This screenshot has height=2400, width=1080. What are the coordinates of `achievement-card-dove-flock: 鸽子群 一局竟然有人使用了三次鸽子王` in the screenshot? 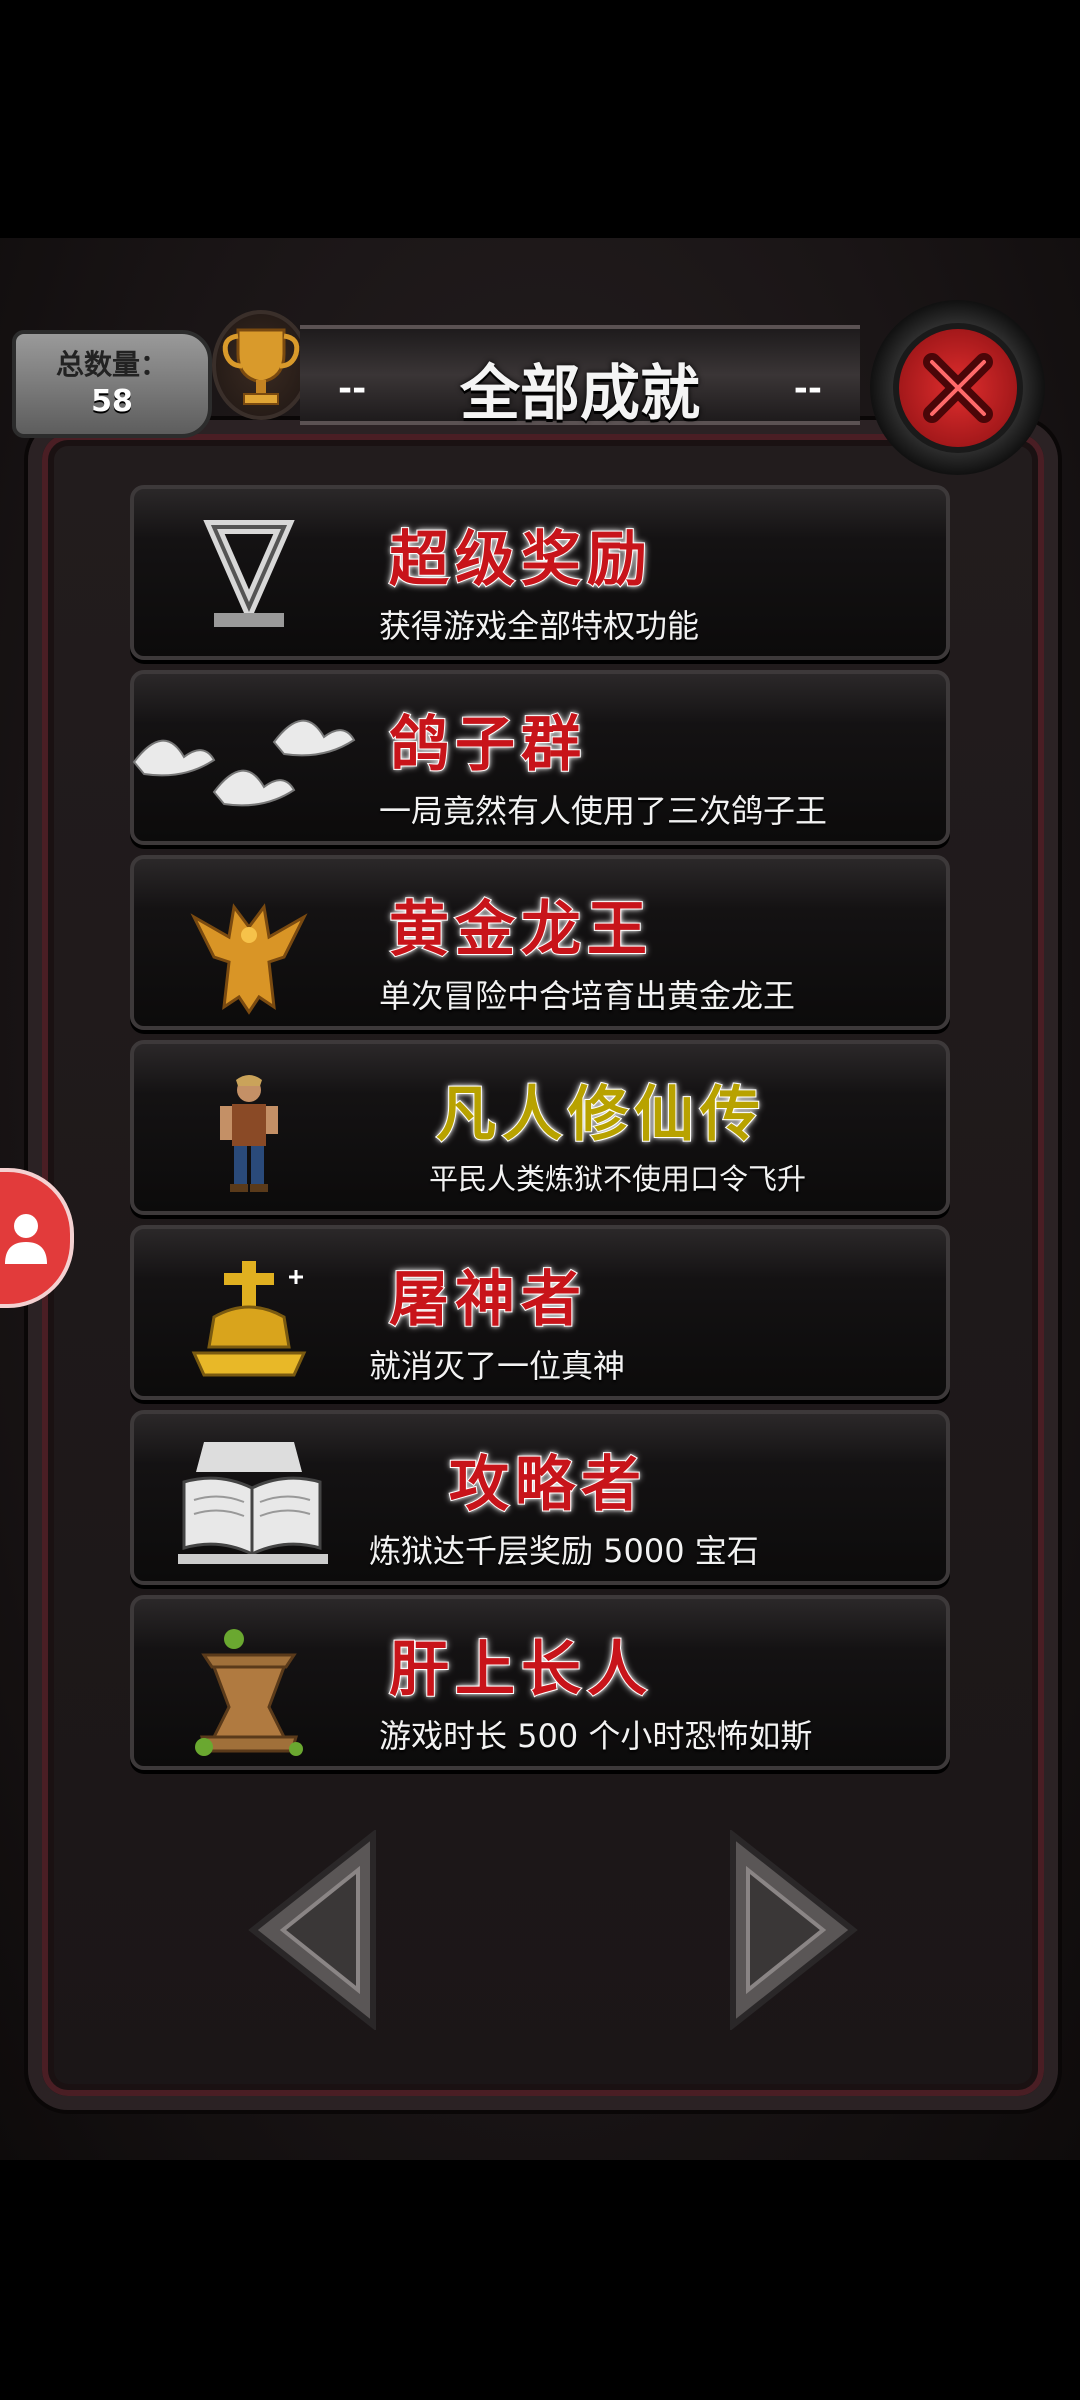 It's located at (540, 757).